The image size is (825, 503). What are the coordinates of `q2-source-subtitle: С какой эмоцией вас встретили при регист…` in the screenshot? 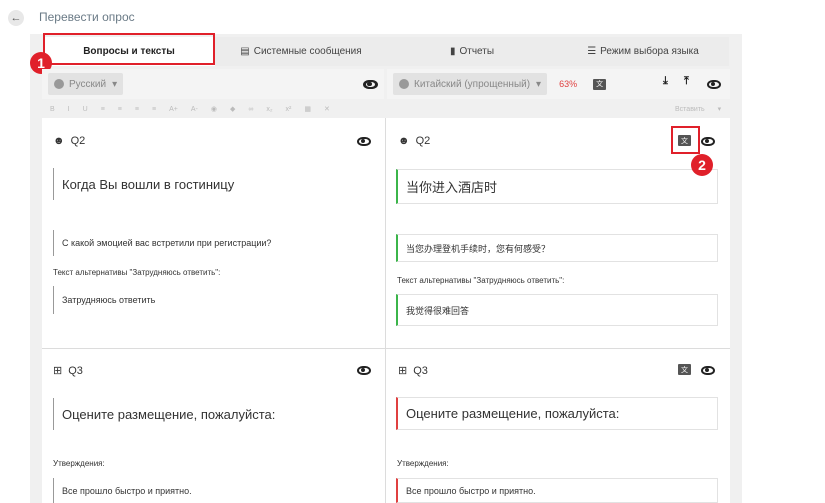 It's located at (213, 243).